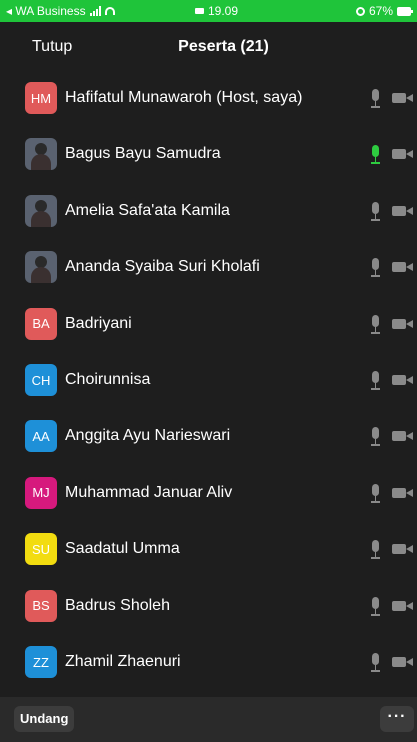 This screenshot has width=417, height=742. Describe the element at coordinates (208, 380) in the screenshot. I see `participant-row: CH Choirunnisa` at that location.